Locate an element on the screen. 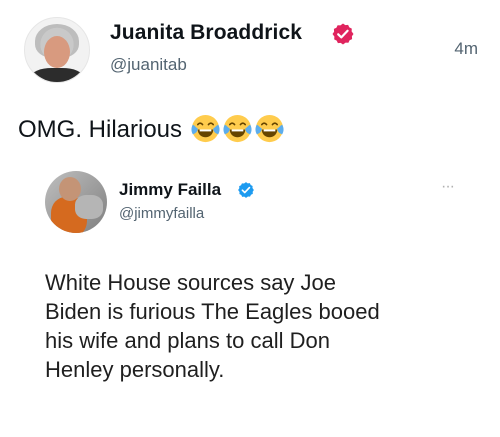  quoted-author-name: Jimmy Failla is located at coordinates (170, 190).